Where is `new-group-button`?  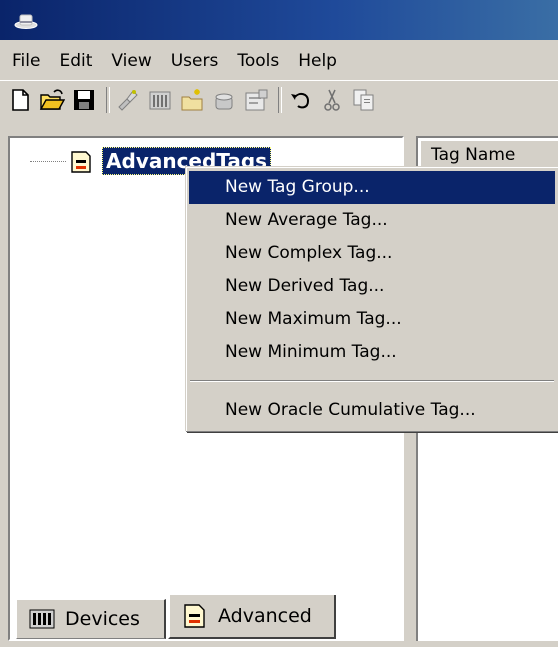 new-group-button is located at coordinates (160, 100).